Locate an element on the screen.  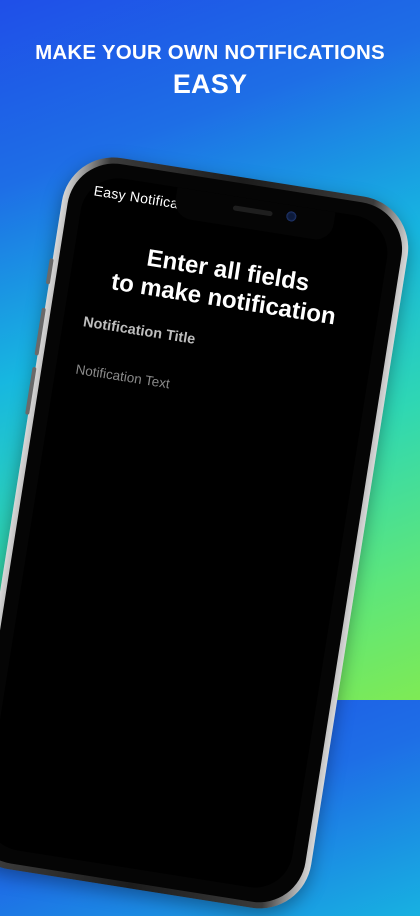
notification-title-field: Notification Title is located at coordinates (139, 331).